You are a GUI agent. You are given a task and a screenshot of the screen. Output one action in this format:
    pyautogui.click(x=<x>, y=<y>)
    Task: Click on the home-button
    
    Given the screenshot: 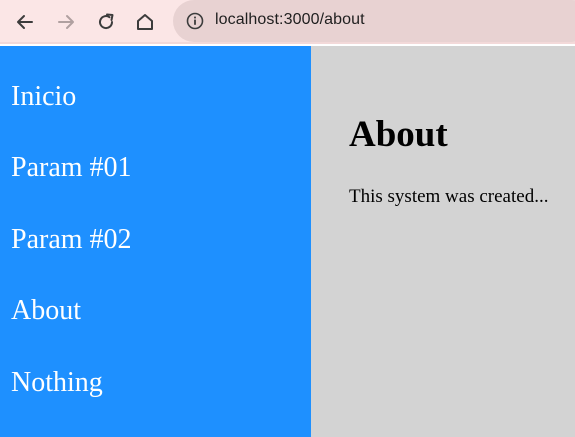 What is the action you would take?
    pyautogui.click(x=145, y=22)
    